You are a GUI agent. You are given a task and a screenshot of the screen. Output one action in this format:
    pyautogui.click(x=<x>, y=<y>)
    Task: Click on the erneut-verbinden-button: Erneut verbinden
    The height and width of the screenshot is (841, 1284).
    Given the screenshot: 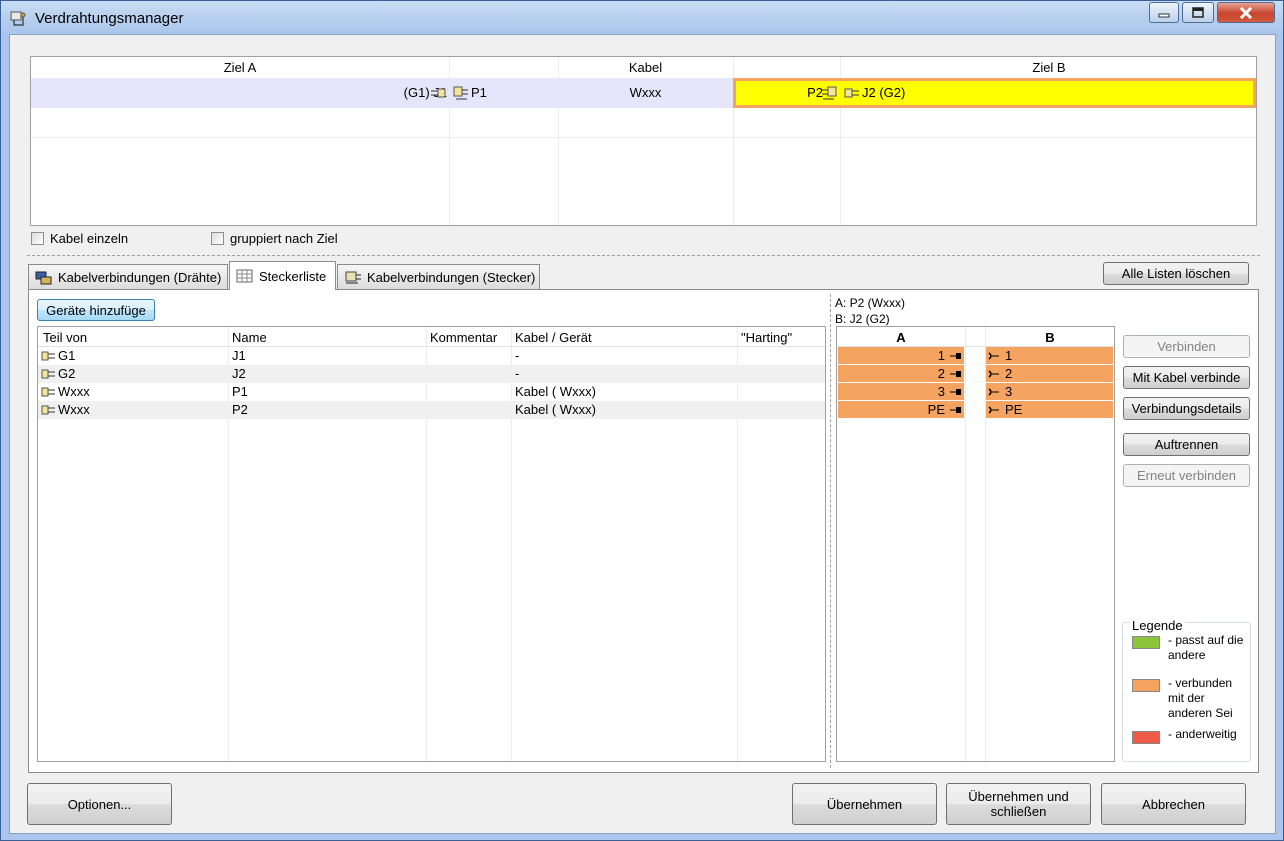 What is the action you would take?
    pyautogui.click(x=1186, y=475)
    